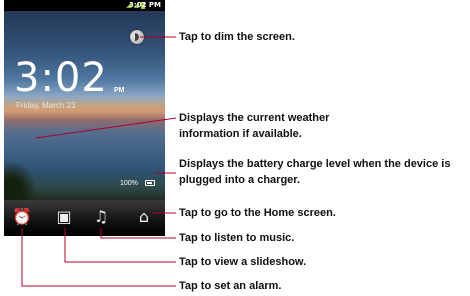  What do you see at coordinates (257, 213) in the screenshot?
I see `callout-home-label: Tap to go to the Home screen.` at bounding box center [257, 213].